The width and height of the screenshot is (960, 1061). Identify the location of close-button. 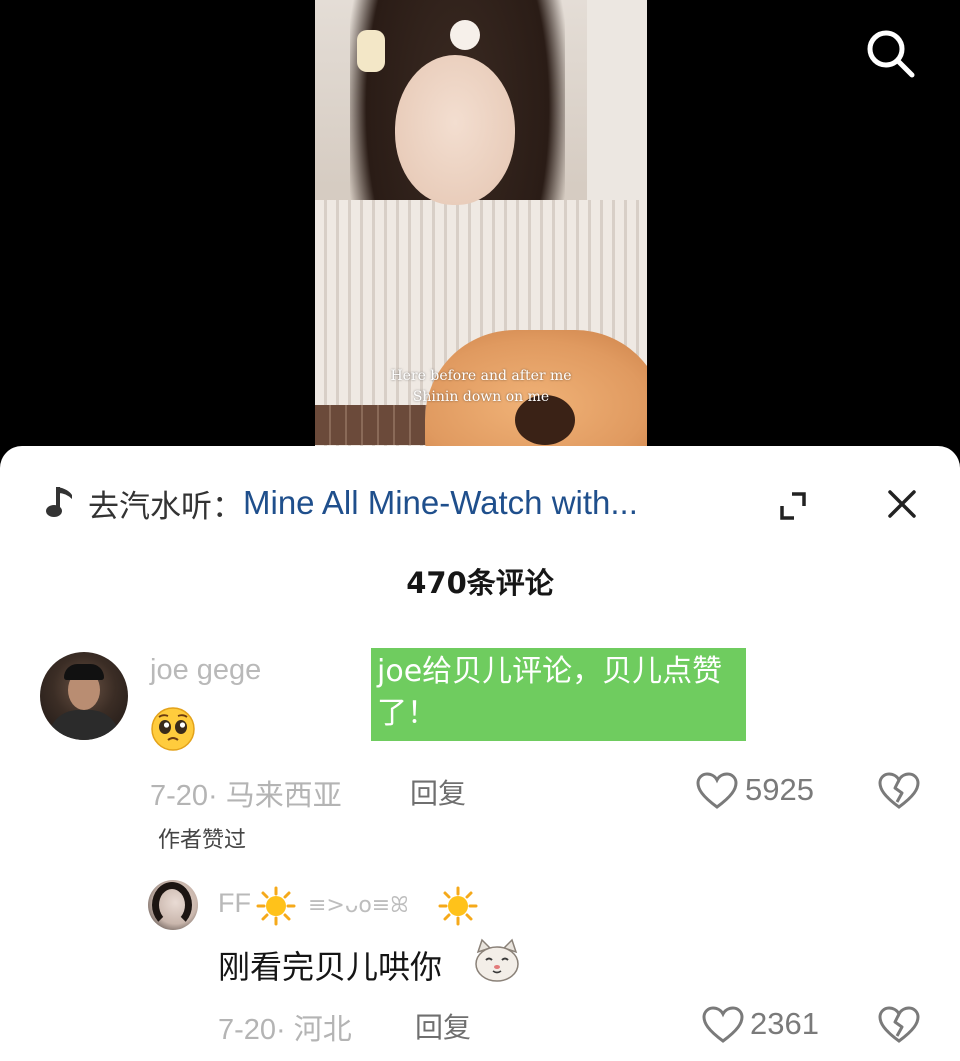
(902, 504).